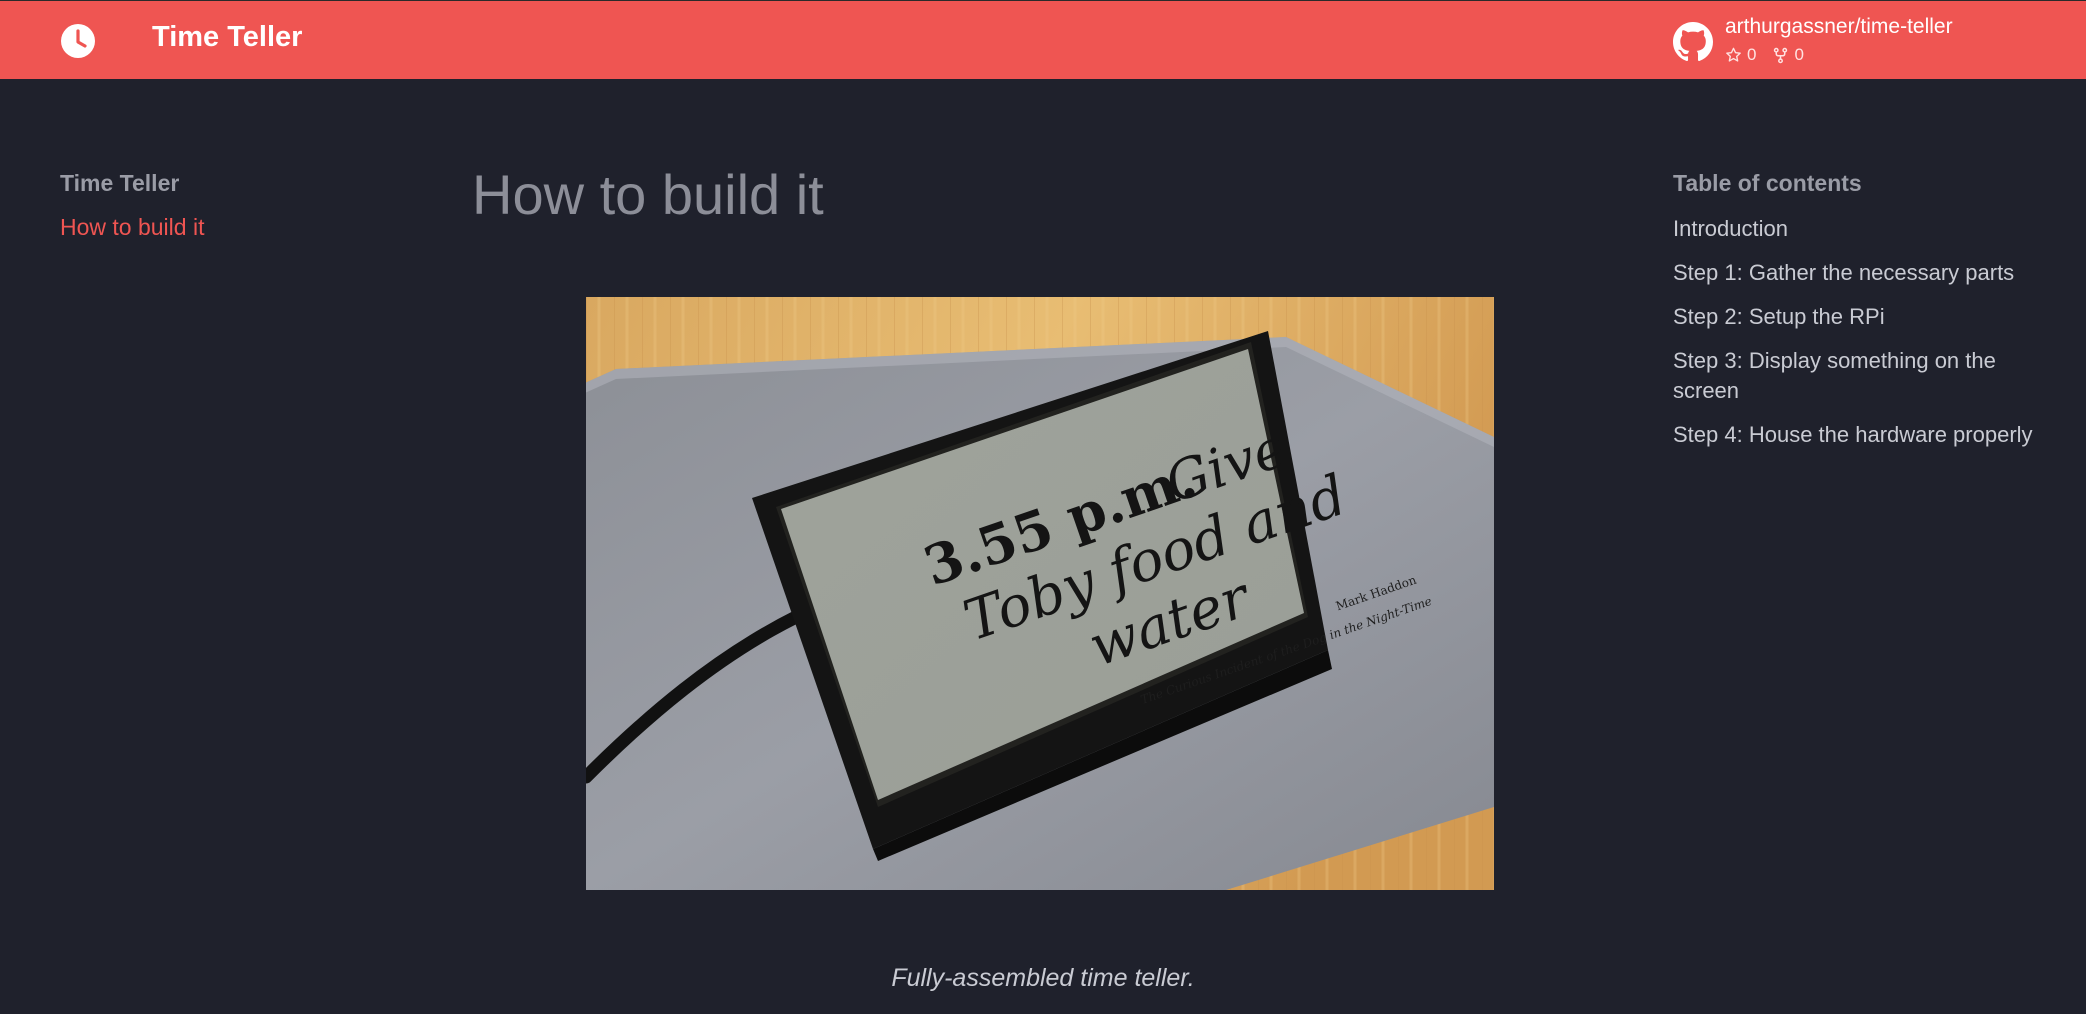 The width and height of the screenshot is (2086, 1014). Describe the element at coordinates (1863, 376) in the screenshot. I see `toc-item-step-3: Step 3: Display something on the screen` at that location.